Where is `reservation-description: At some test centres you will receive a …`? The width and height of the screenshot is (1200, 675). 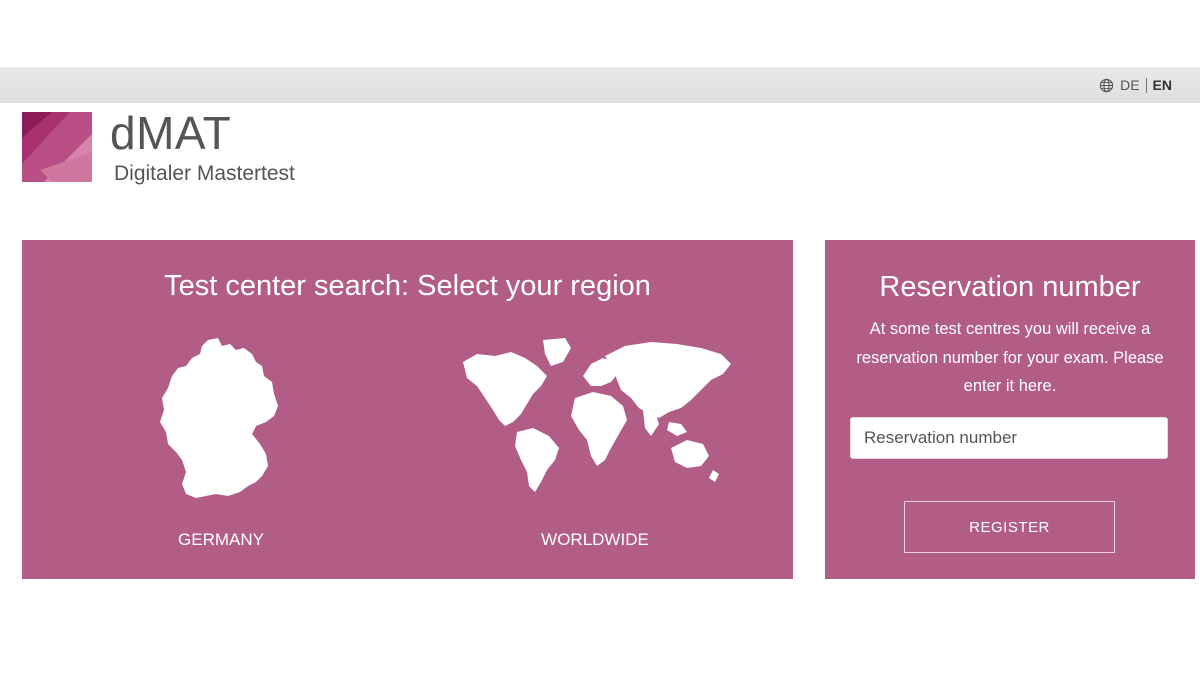 reservation-description: At some test centres you will receive a … is located at coordinates (1010, 357).